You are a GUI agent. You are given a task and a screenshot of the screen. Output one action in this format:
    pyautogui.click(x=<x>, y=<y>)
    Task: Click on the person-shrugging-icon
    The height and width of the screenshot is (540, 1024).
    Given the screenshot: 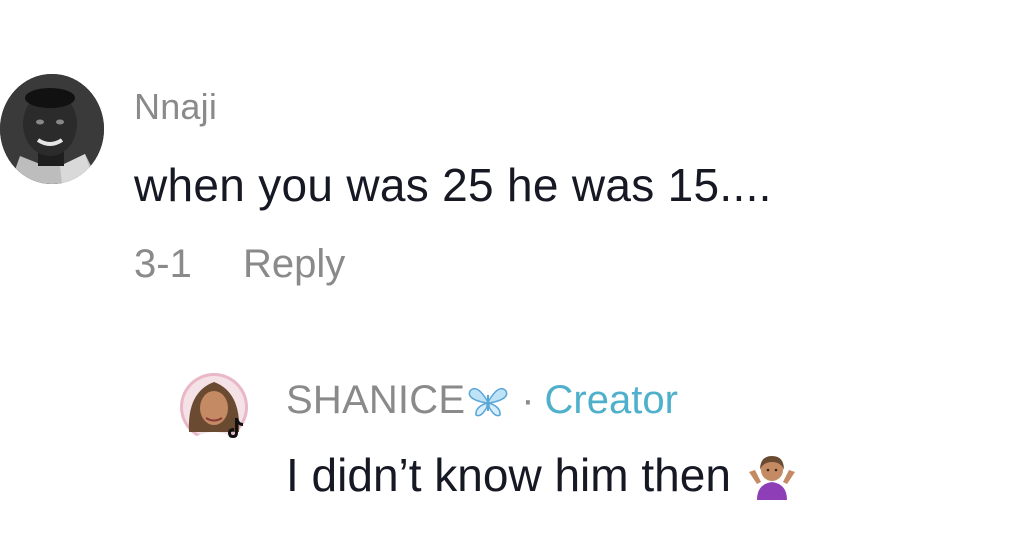 What is the action you would take?
    pyautogui.click(x=772, y=475)
    